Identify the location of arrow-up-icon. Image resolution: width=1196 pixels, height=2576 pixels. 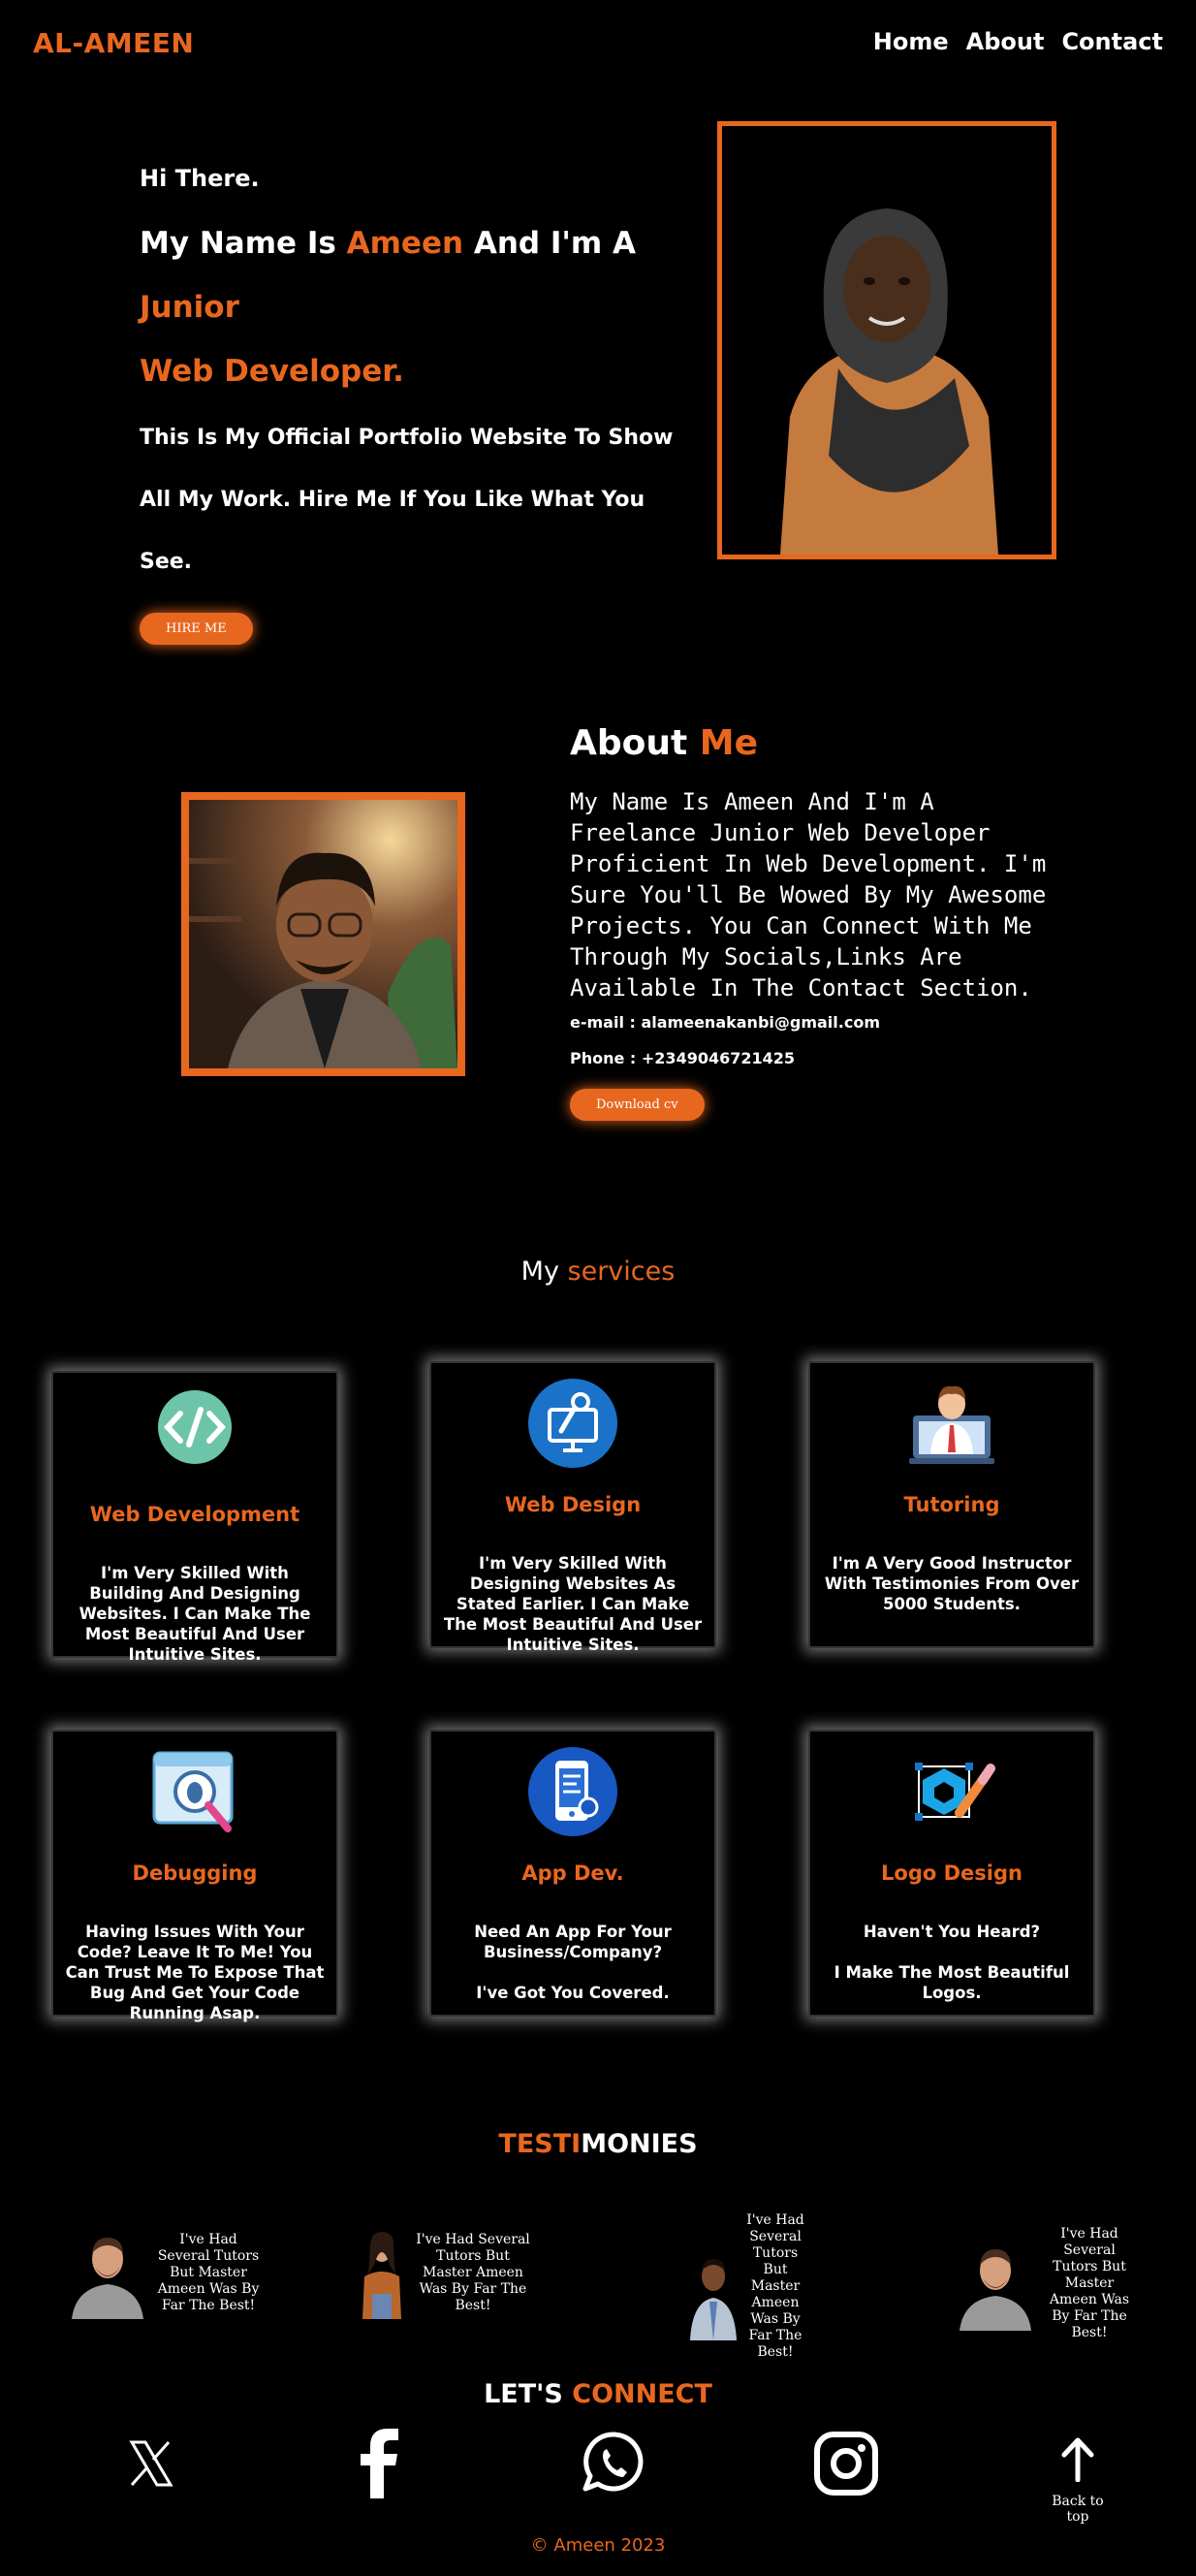
(1077, 2460).